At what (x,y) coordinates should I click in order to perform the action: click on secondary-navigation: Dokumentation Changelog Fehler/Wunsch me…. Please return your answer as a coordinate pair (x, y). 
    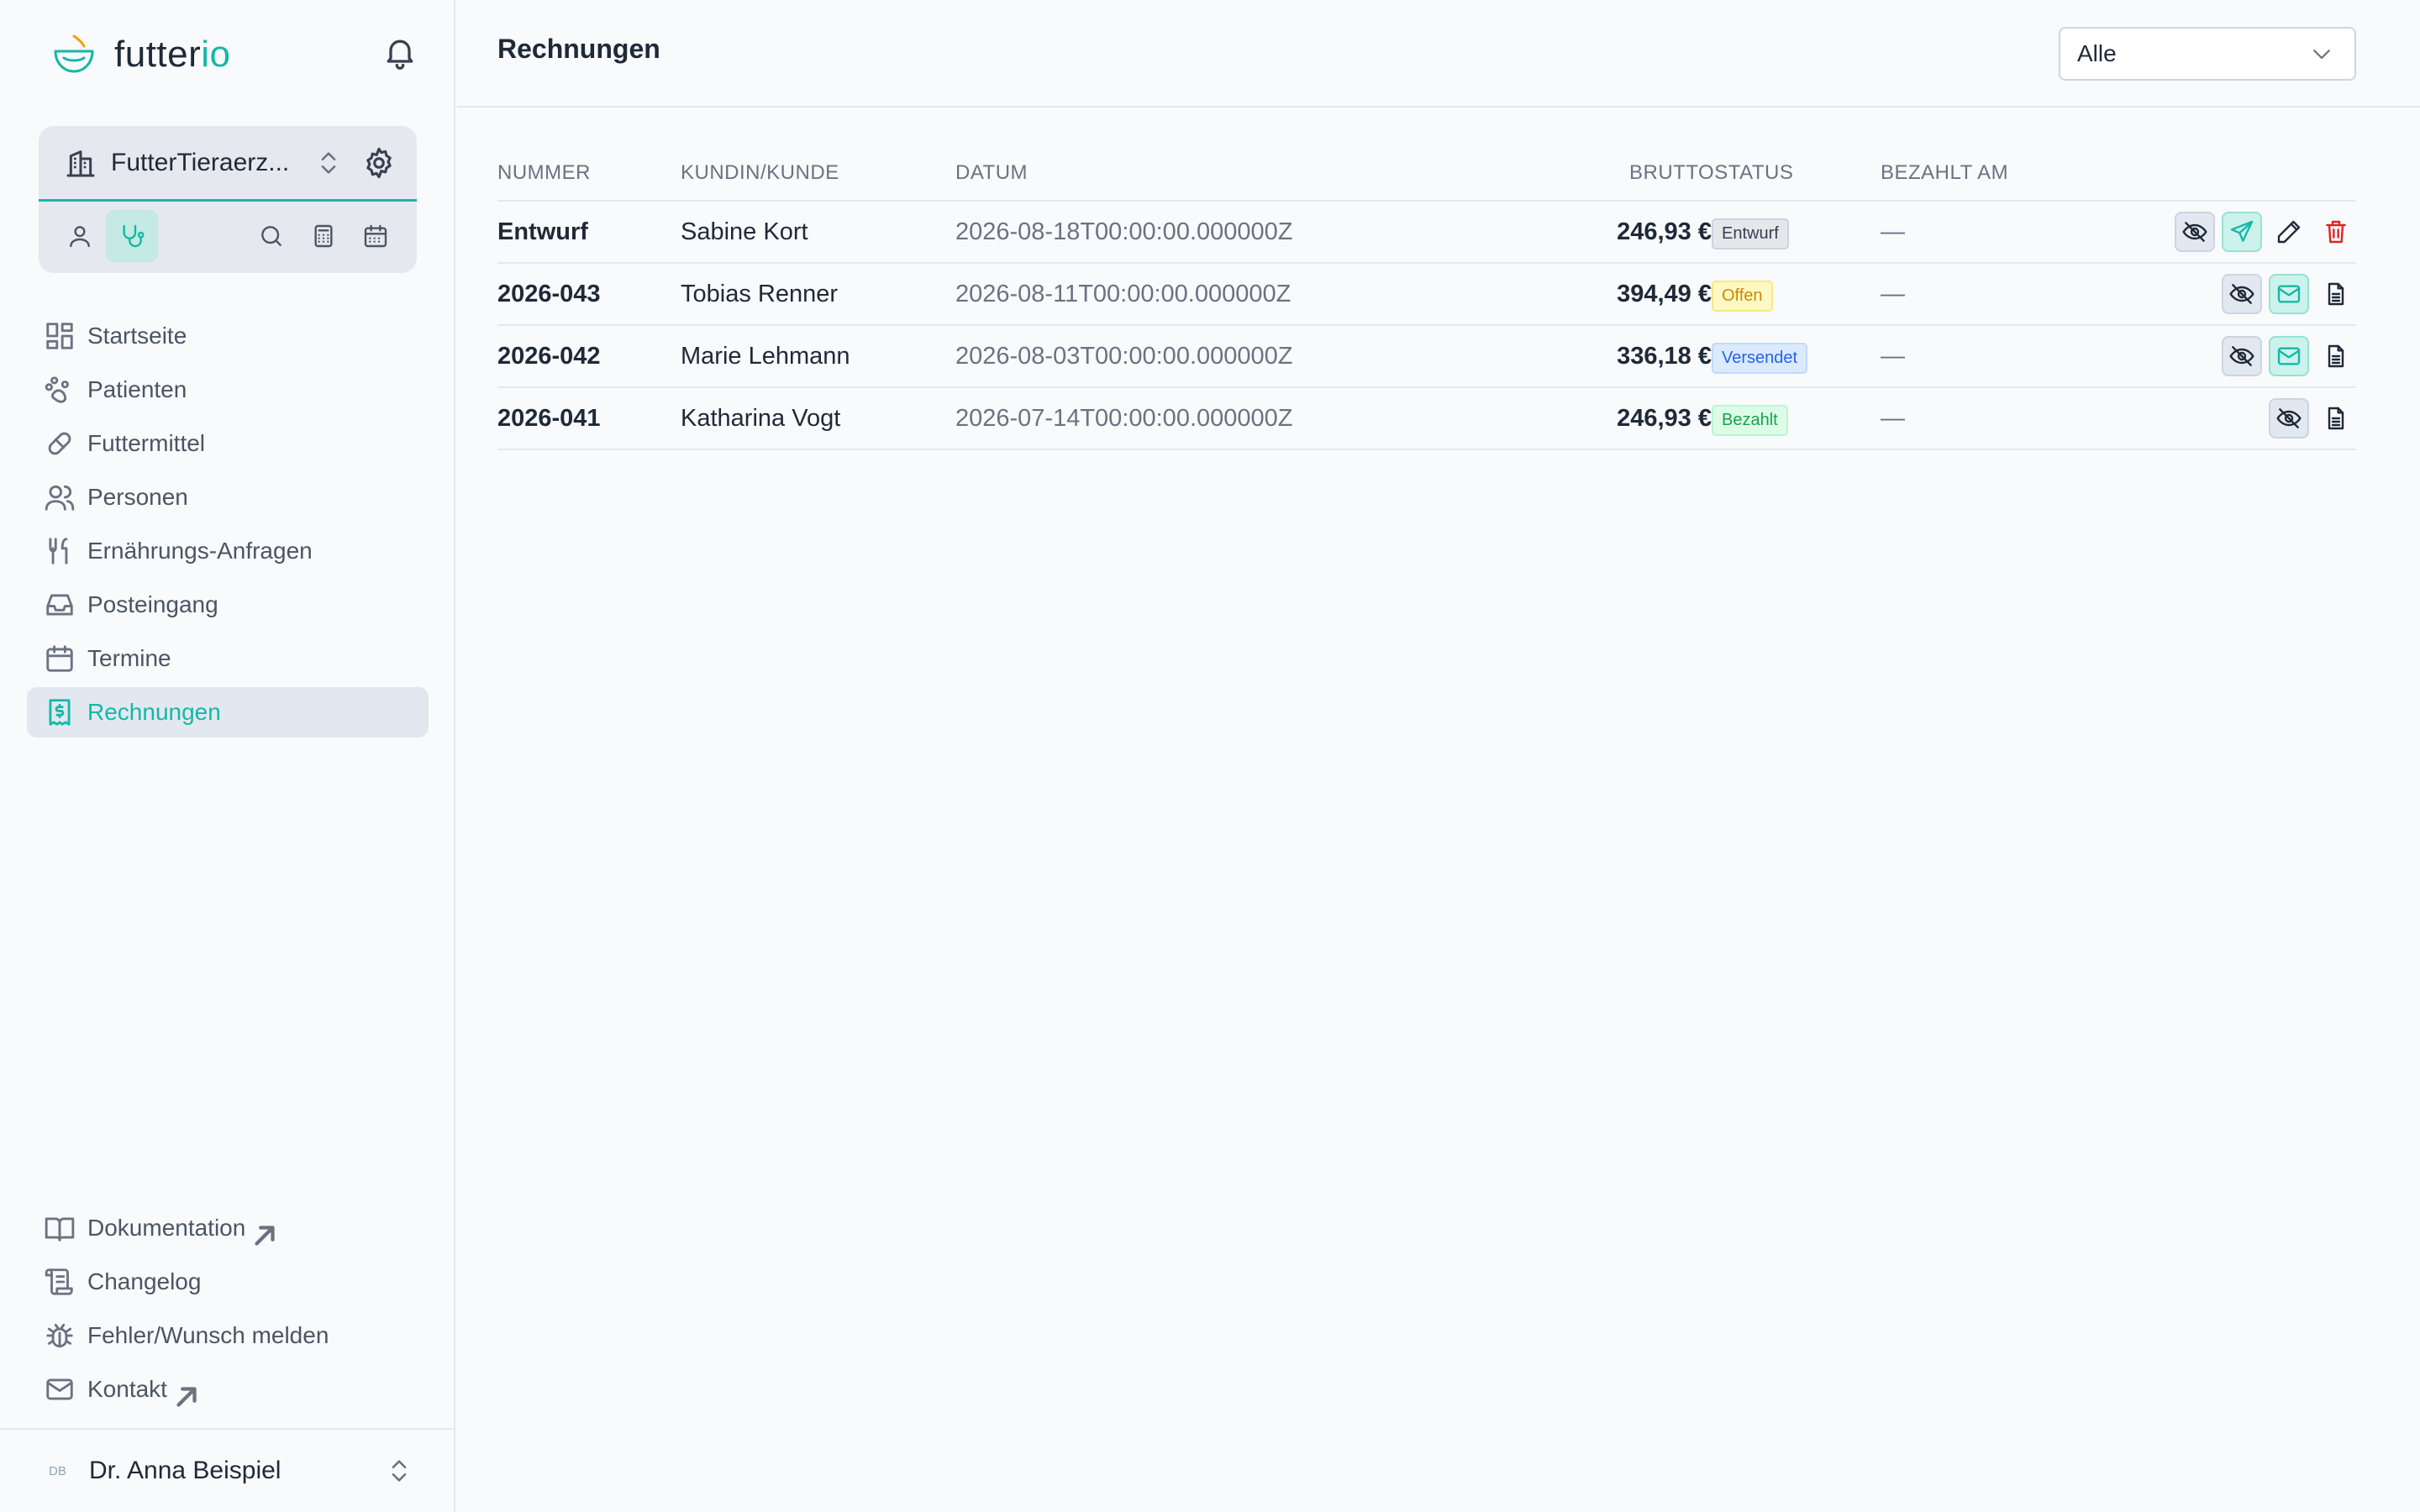
    Looking at the image, I should click on (228, 1310).